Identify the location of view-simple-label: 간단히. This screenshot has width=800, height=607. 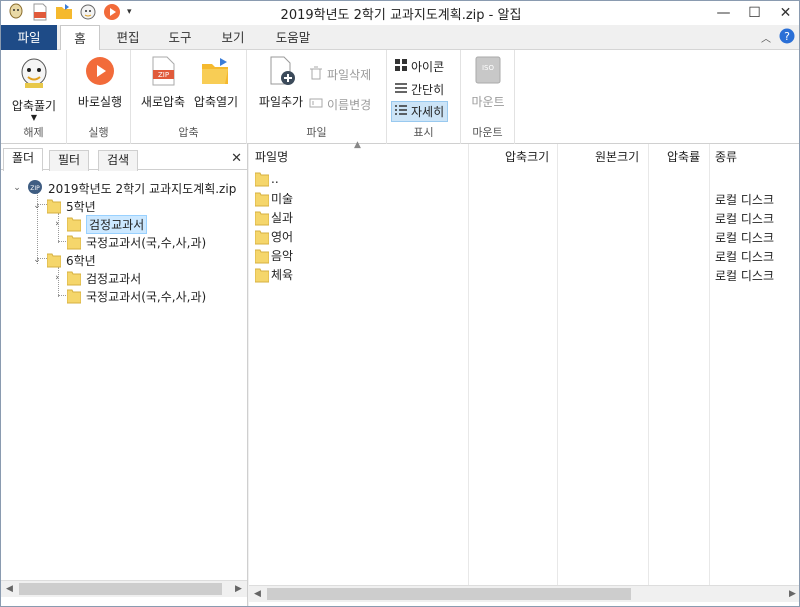
(428, 90).